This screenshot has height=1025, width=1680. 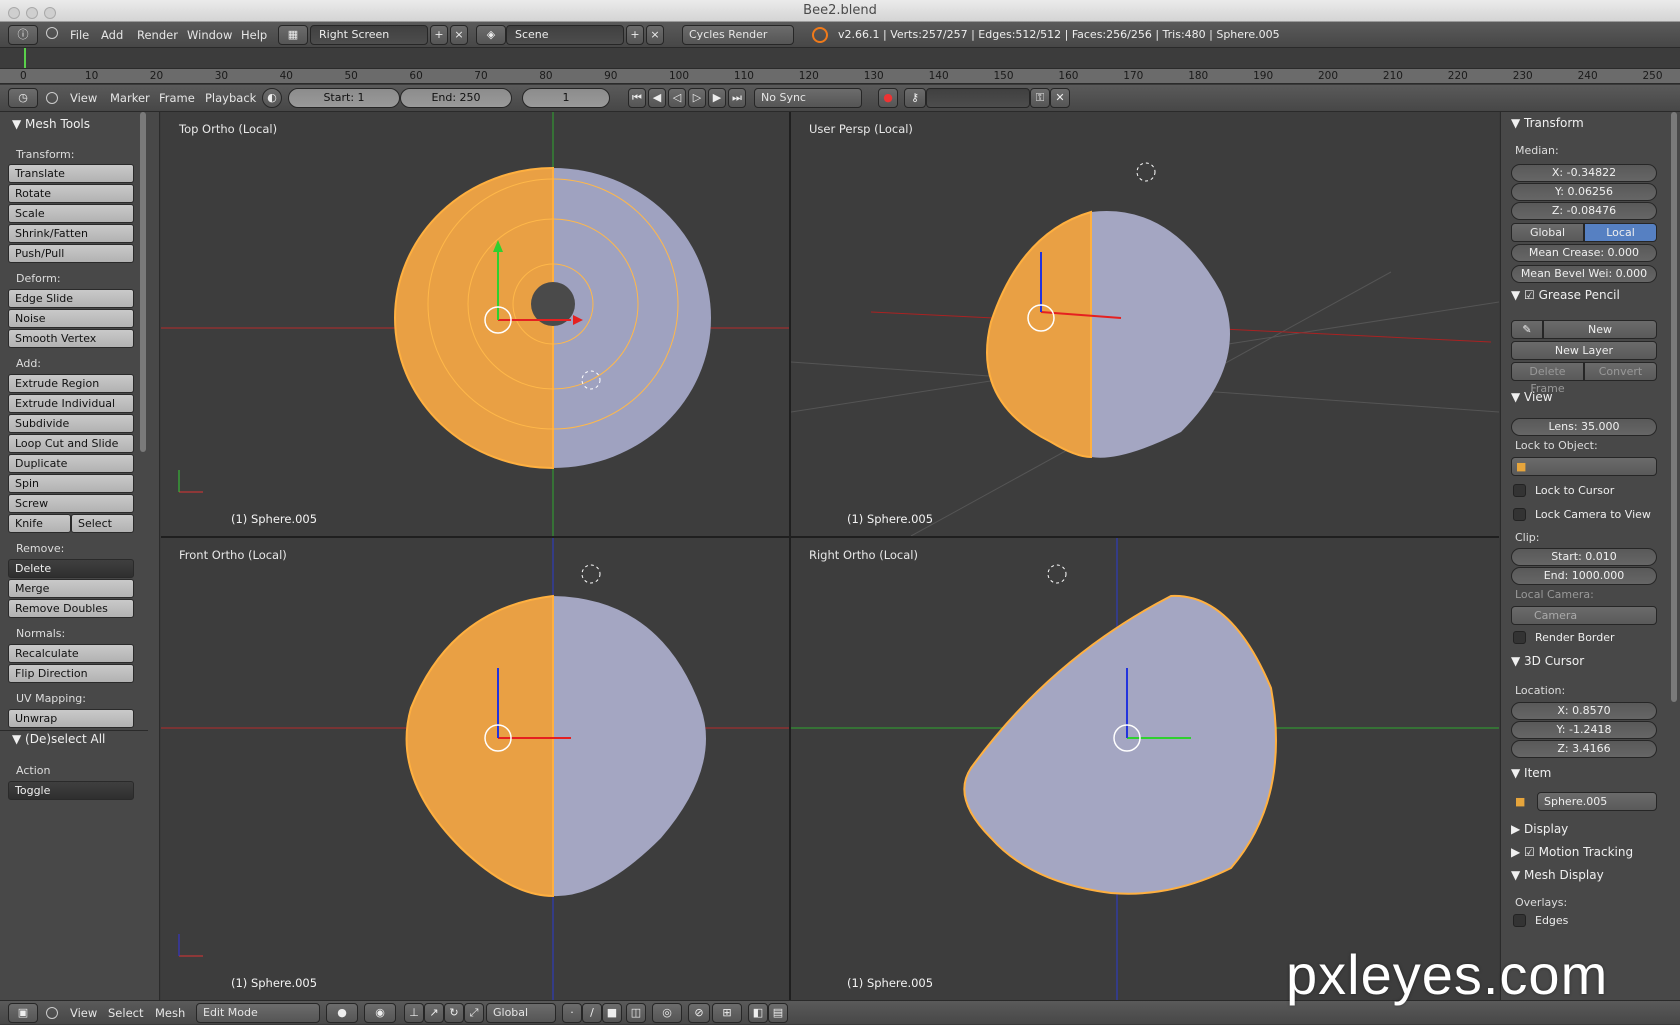 What do you see at coordinates (1519, 637) in the screenshot?
I see `render-border-checkbox` at bounding box center [1519, 637].